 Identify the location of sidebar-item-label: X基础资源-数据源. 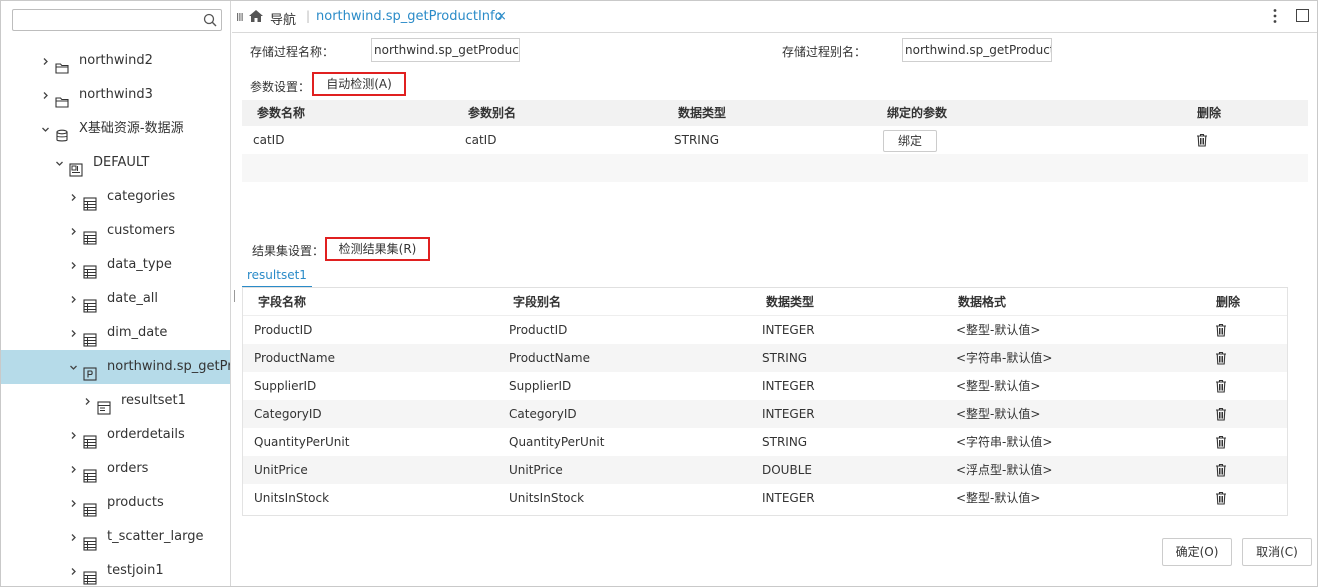
(131, 128).